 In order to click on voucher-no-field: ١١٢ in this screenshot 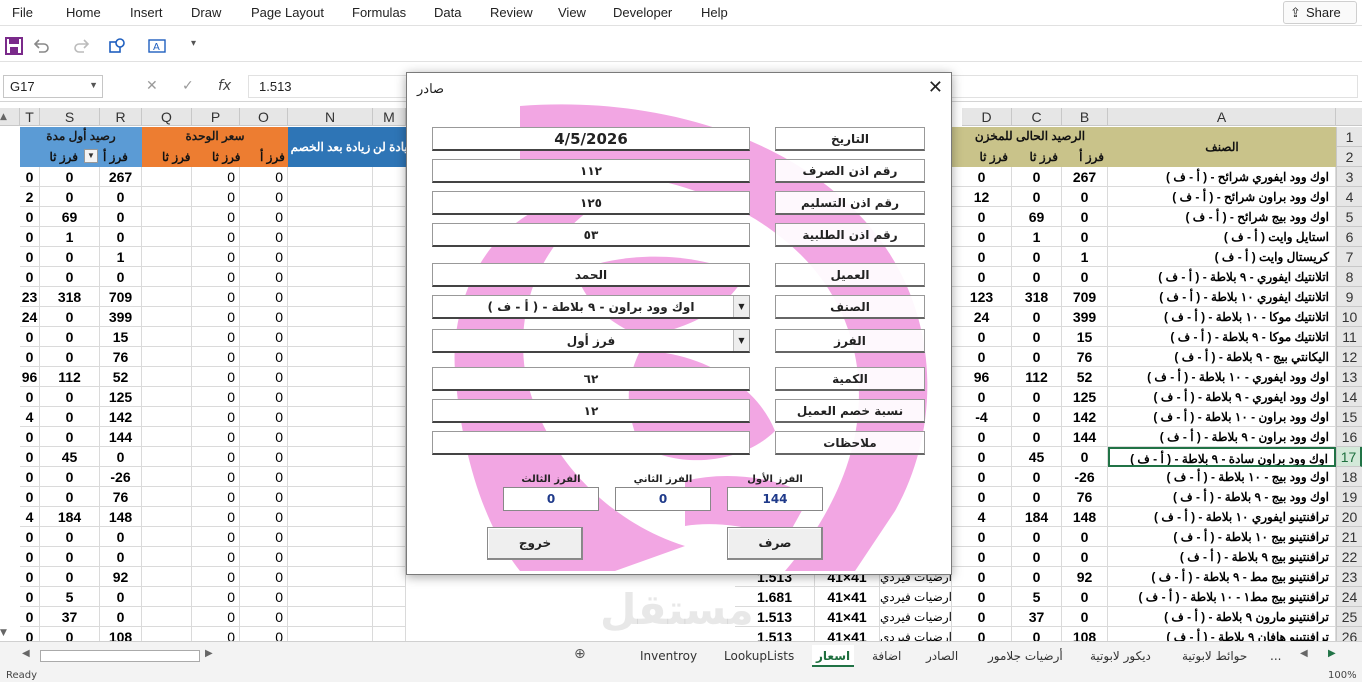, I will do `click(591, 171)`.